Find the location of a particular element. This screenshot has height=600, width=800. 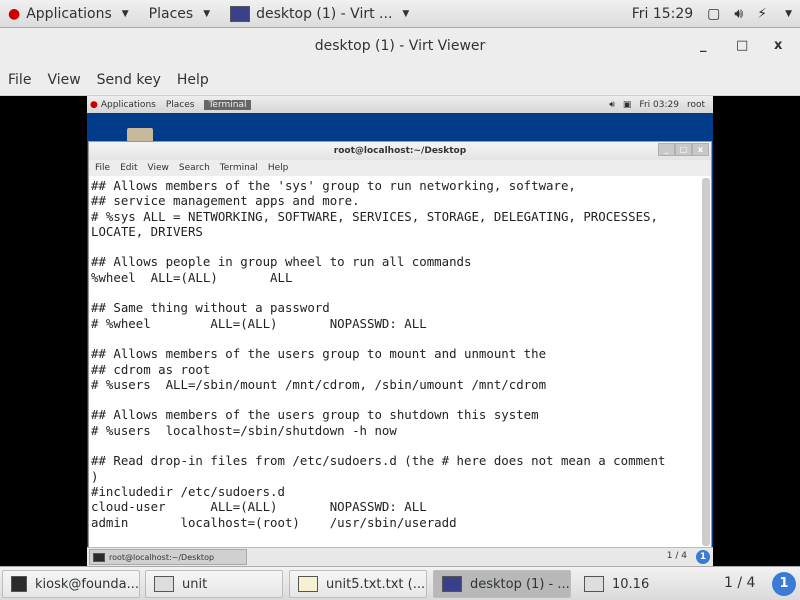

screen-icon: ▢ is located at coordinates (713, 14).